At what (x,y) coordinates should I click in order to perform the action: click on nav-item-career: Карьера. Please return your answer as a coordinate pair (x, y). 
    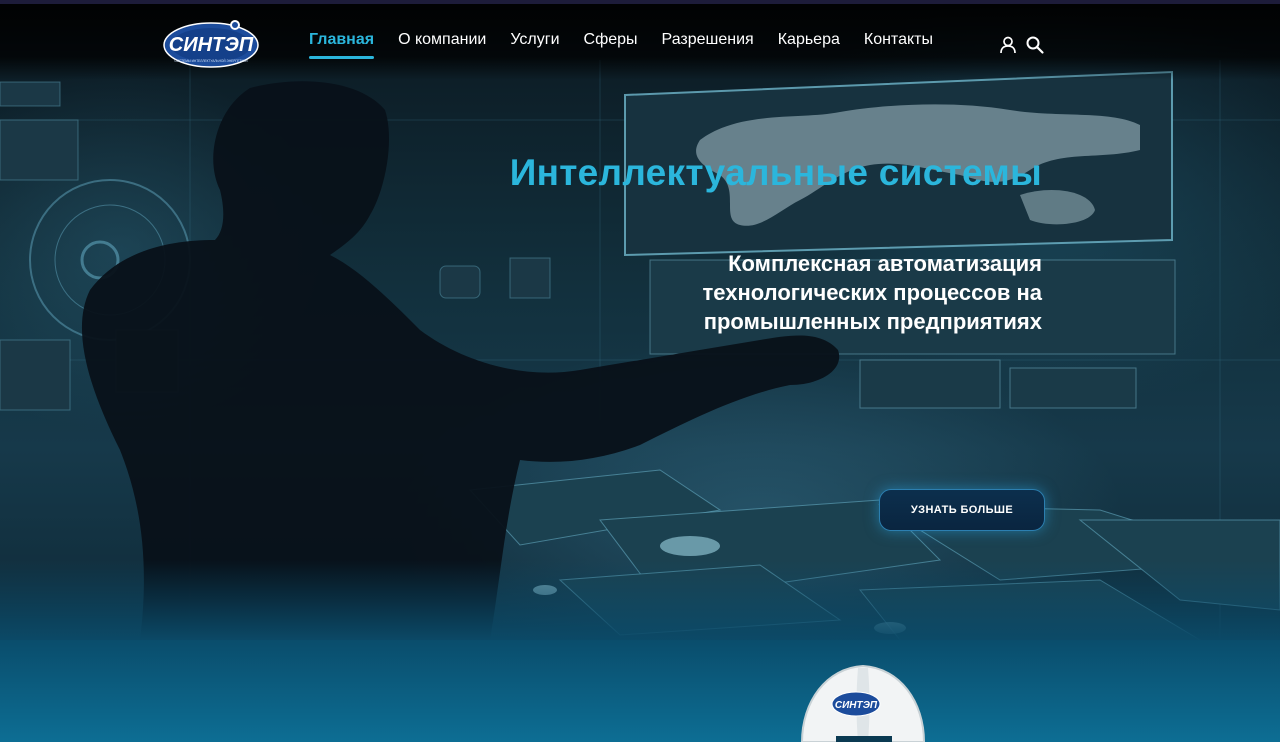
    Looking at the image, I should click on (809, 40).